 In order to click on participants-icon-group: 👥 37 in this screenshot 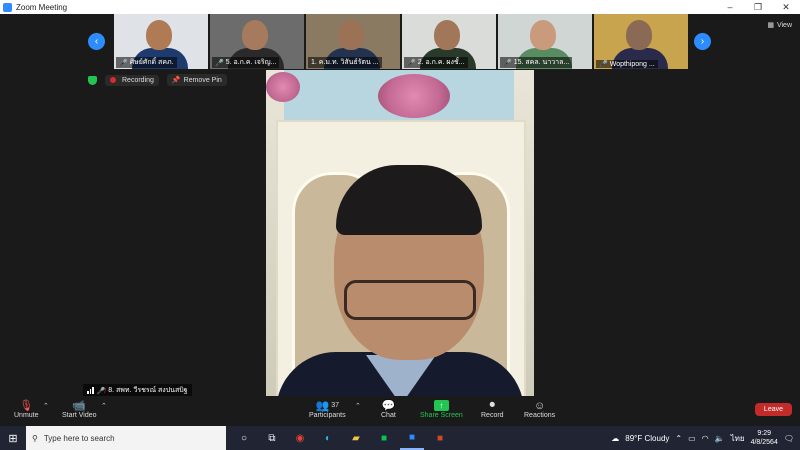, I will do `click(328, 405)`.